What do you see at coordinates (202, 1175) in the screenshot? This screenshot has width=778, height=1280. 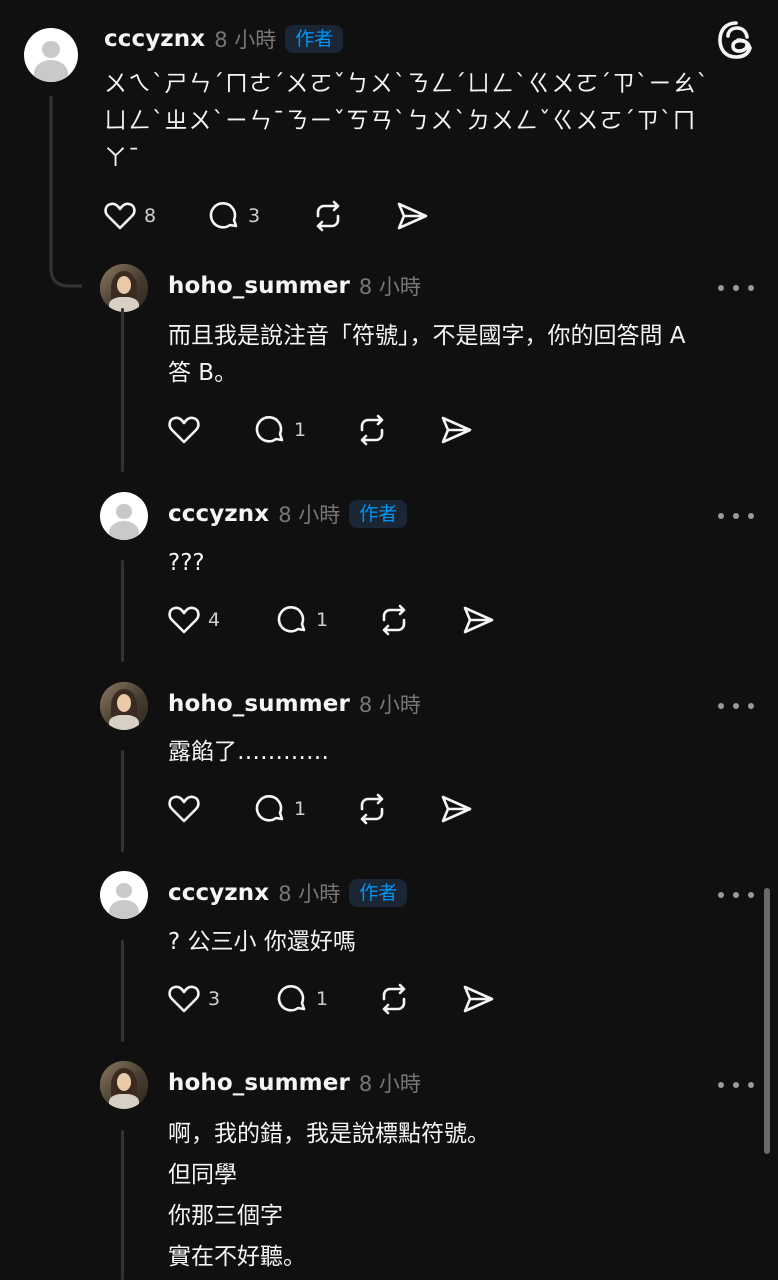 I see `text-line: 但同學` at bounding box center [202, 1175].